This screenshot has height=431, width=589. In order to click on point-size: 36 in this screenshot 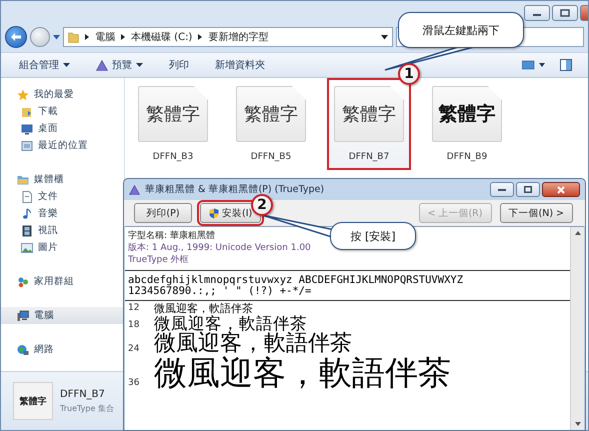, I will do `click(134, 384)`.